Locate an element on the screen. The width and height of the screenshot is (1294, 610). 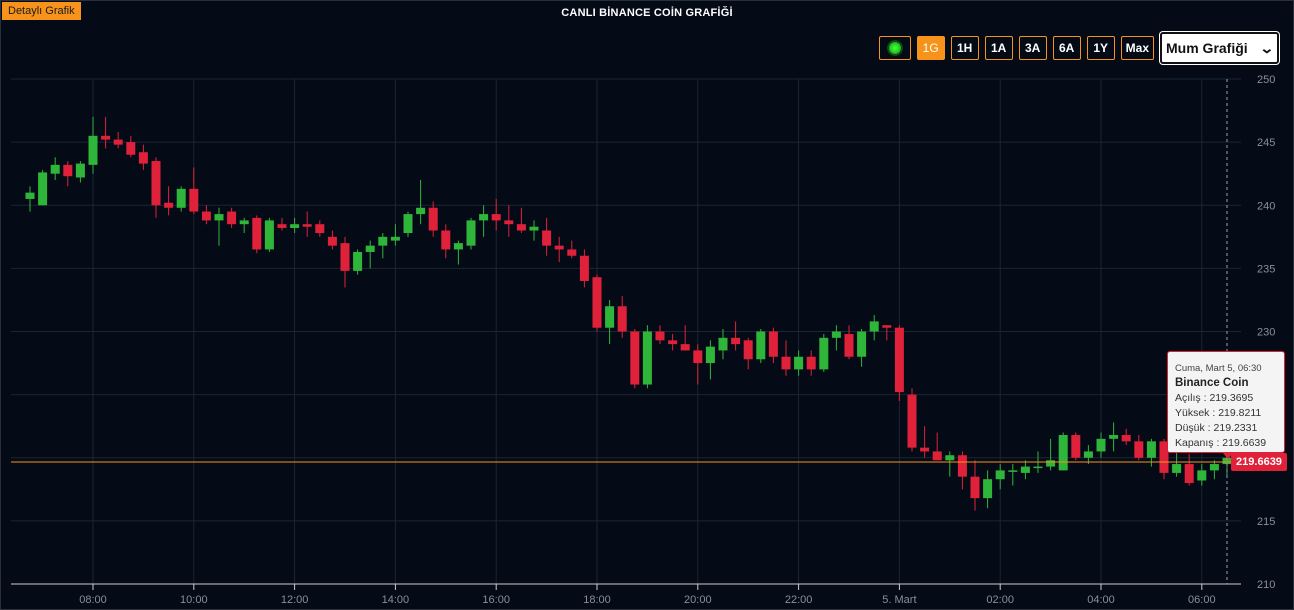
y-tick-label: 230 is located at coordinates (1266, 333).